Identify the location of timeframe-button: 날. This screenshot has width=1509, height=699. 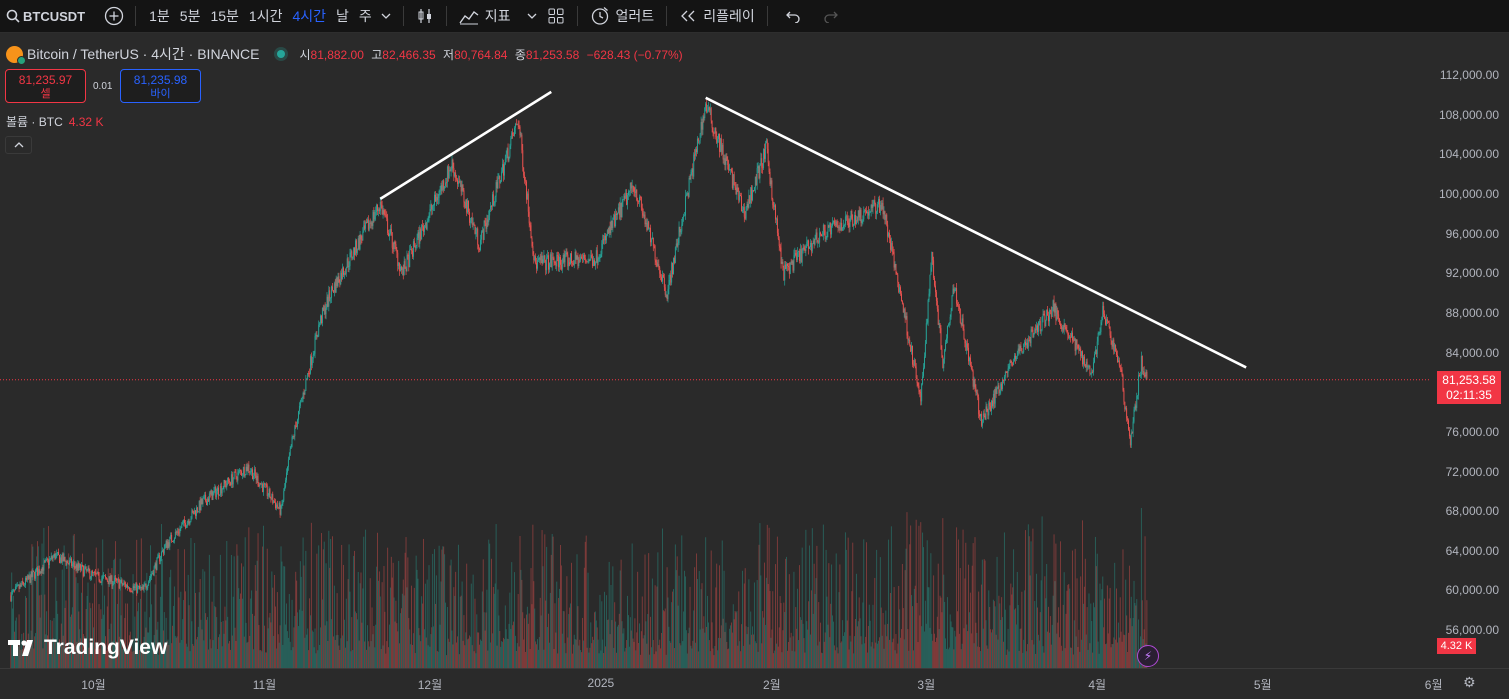
(342, 16).